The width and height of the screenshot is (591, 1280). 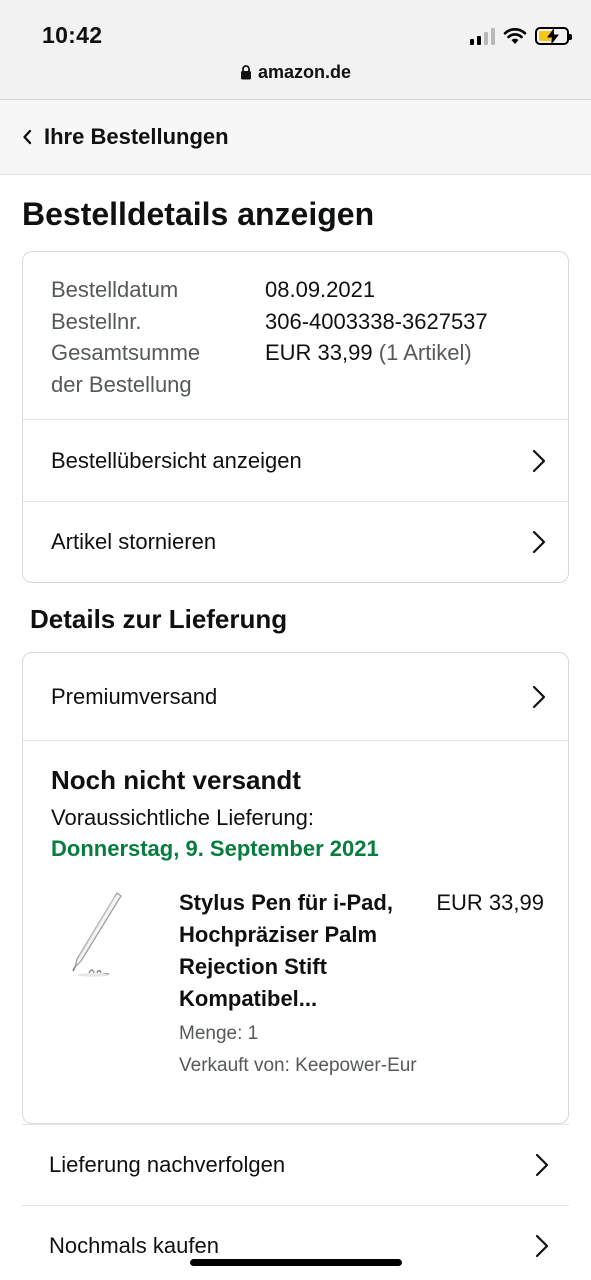 I want to click on product-thumbnail, so click(x=88, y=943).